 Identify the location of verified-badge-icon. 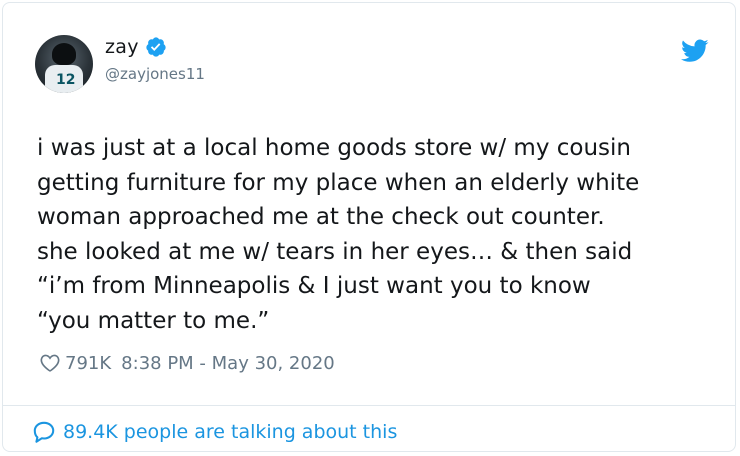
(156, 47).